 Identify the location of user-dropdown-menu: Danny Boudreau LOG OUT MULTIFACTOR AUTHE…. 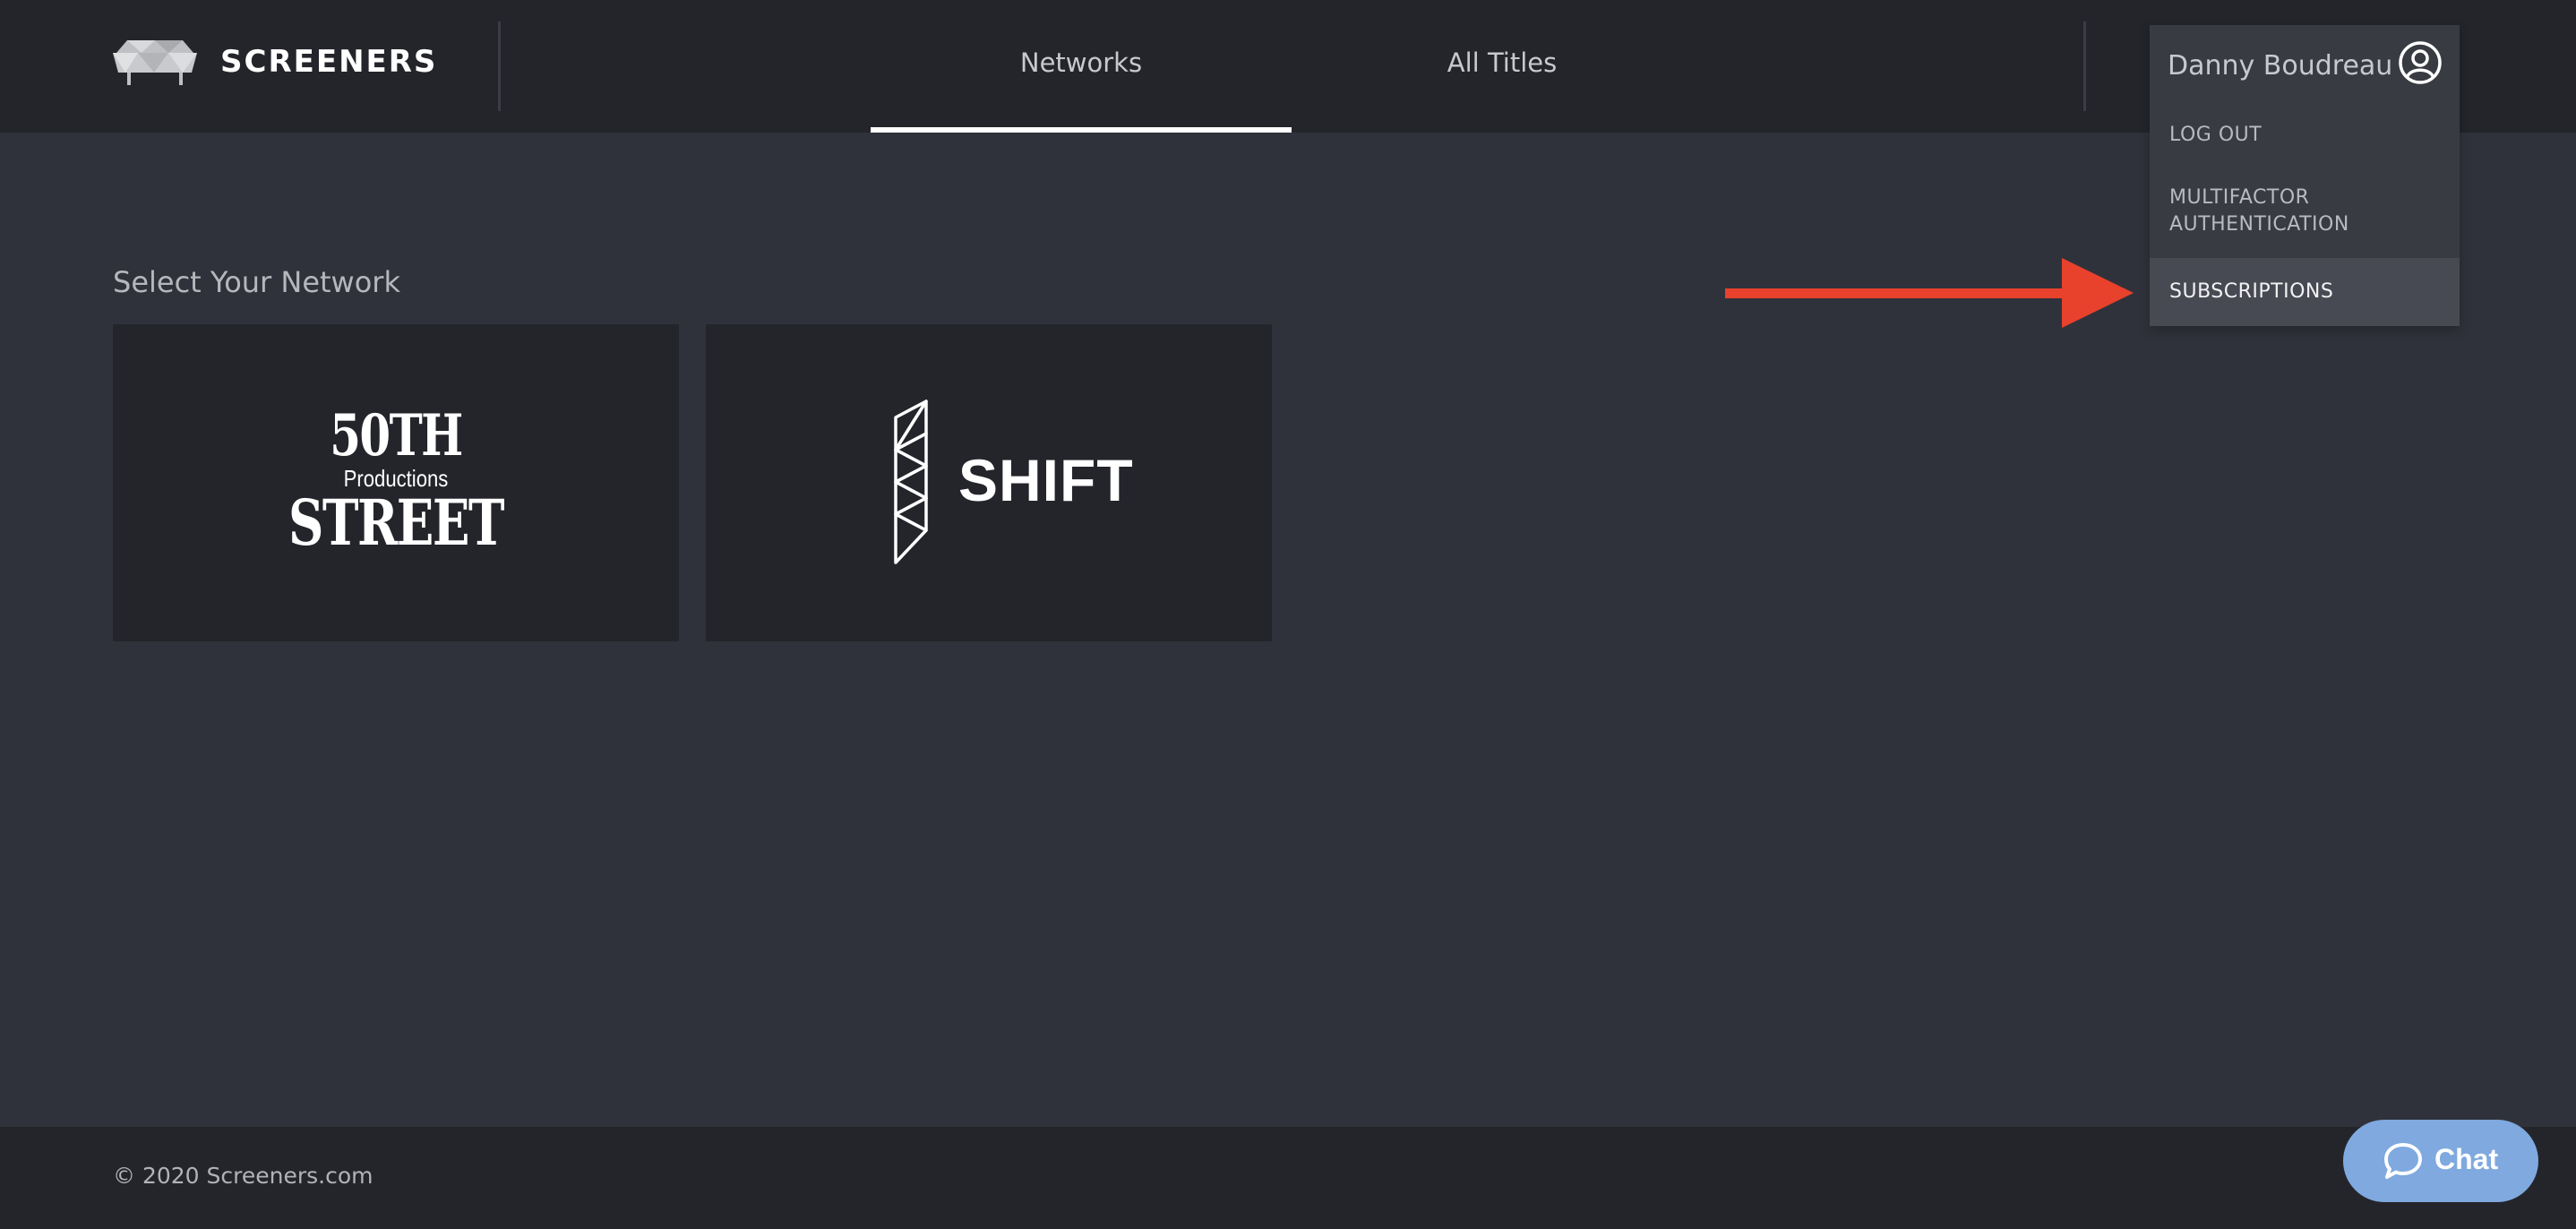
(2305, 175).